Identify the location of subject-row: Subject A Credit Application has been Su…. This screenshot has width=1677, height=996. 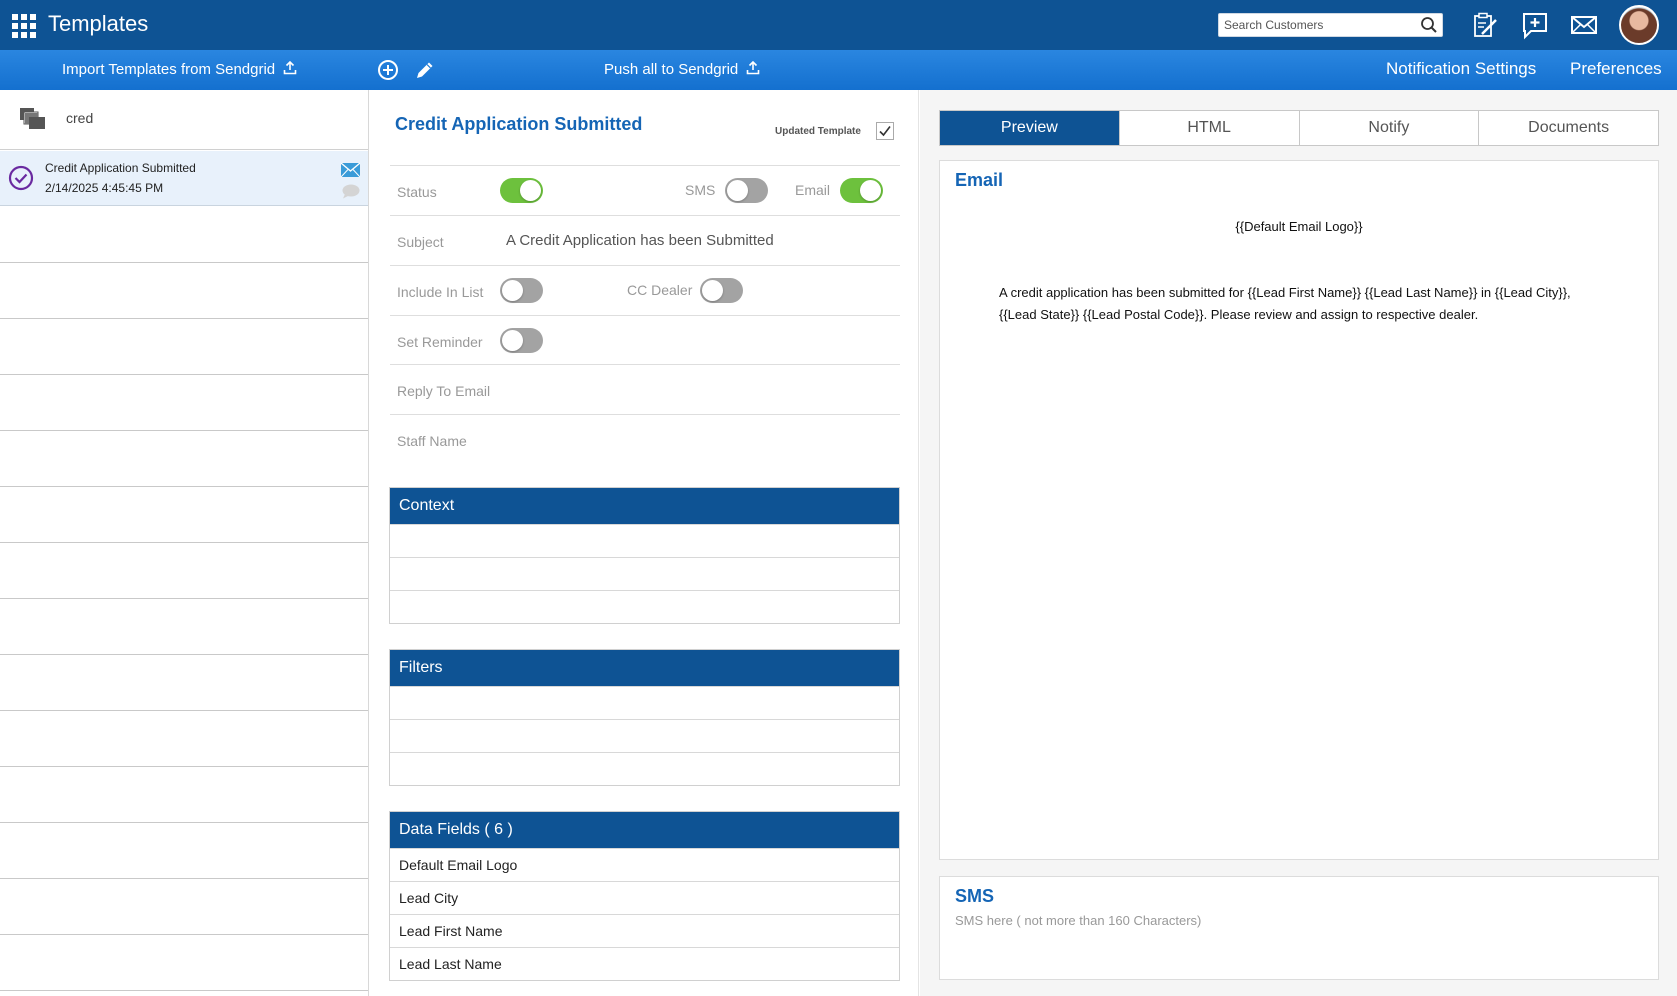
(645, 240).